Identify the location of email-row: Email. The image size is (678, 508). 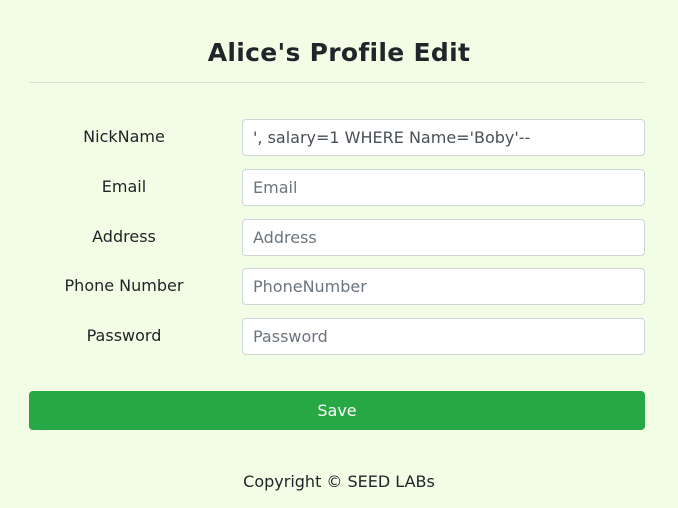
(339, 188).